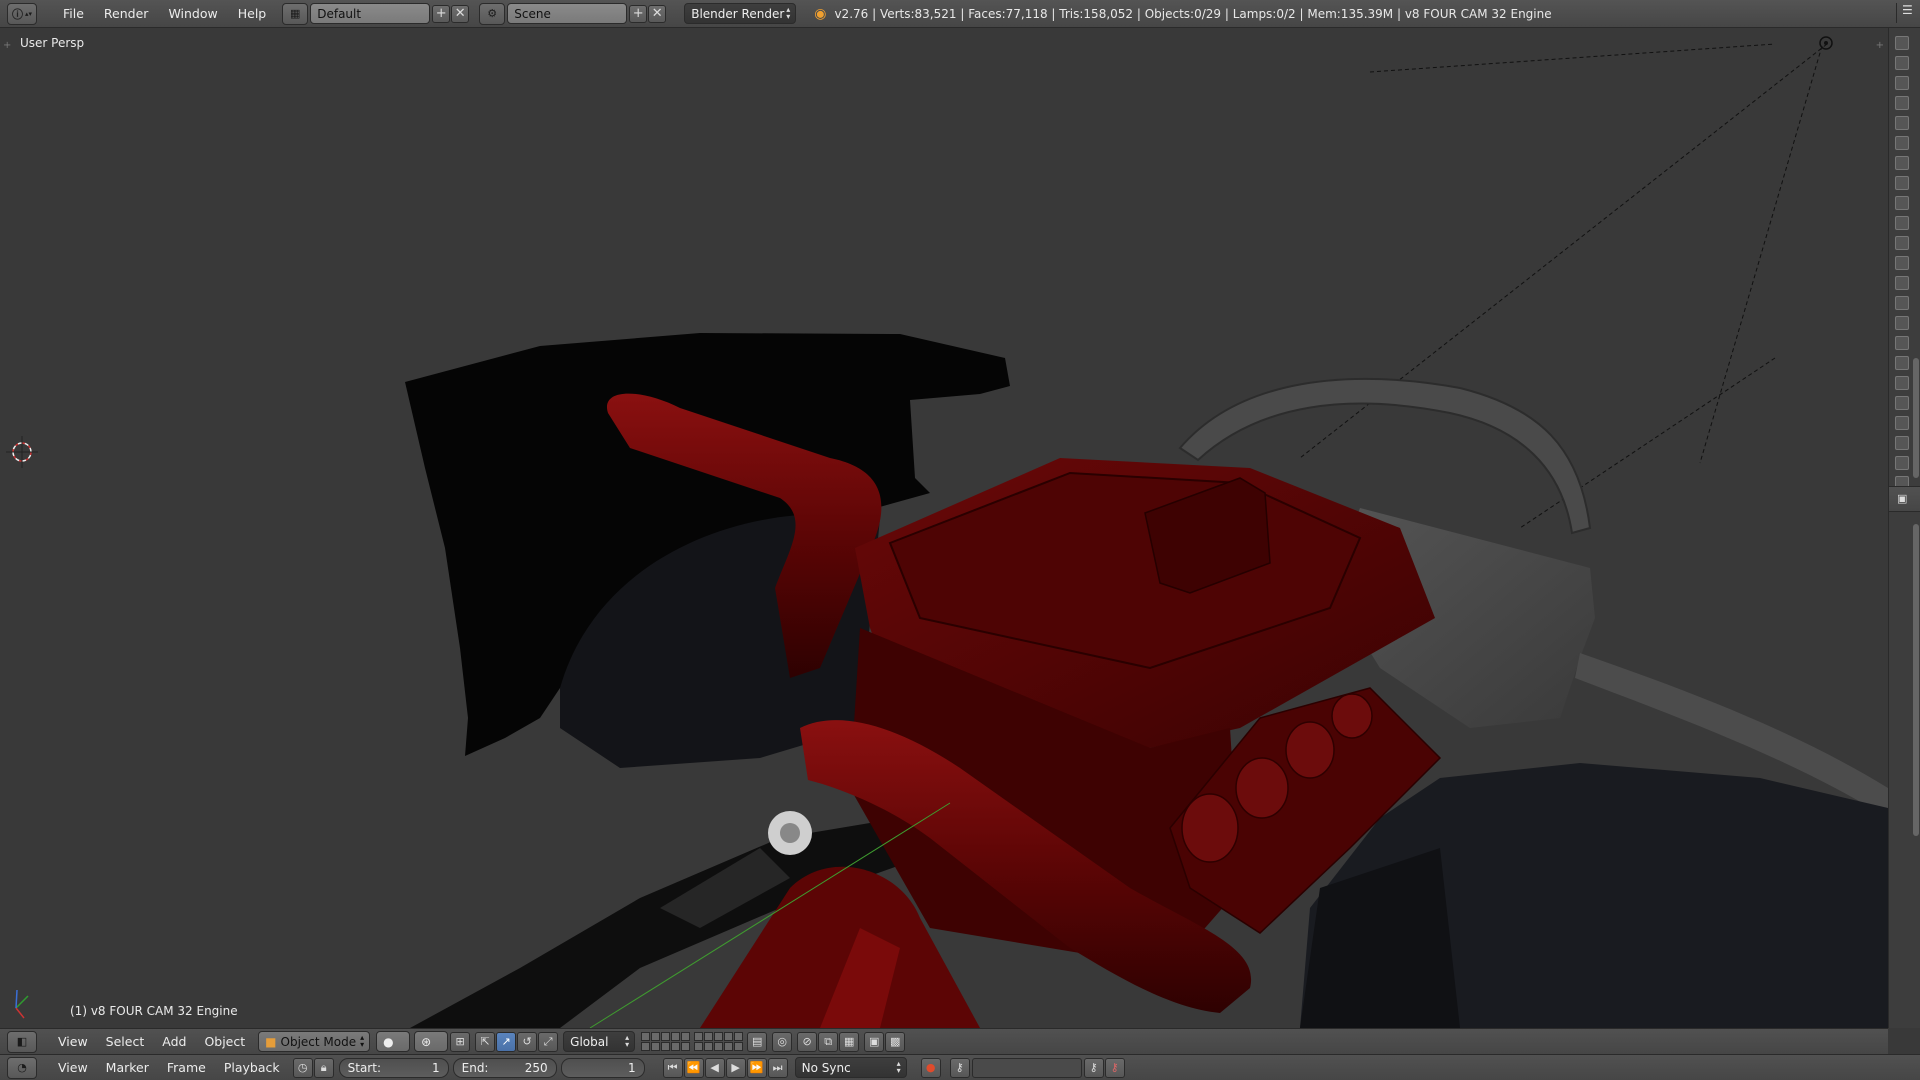 The height and width of the screenshot is (1080, 1920). I want to click on properties-header: ▣, so click(1904, 499).